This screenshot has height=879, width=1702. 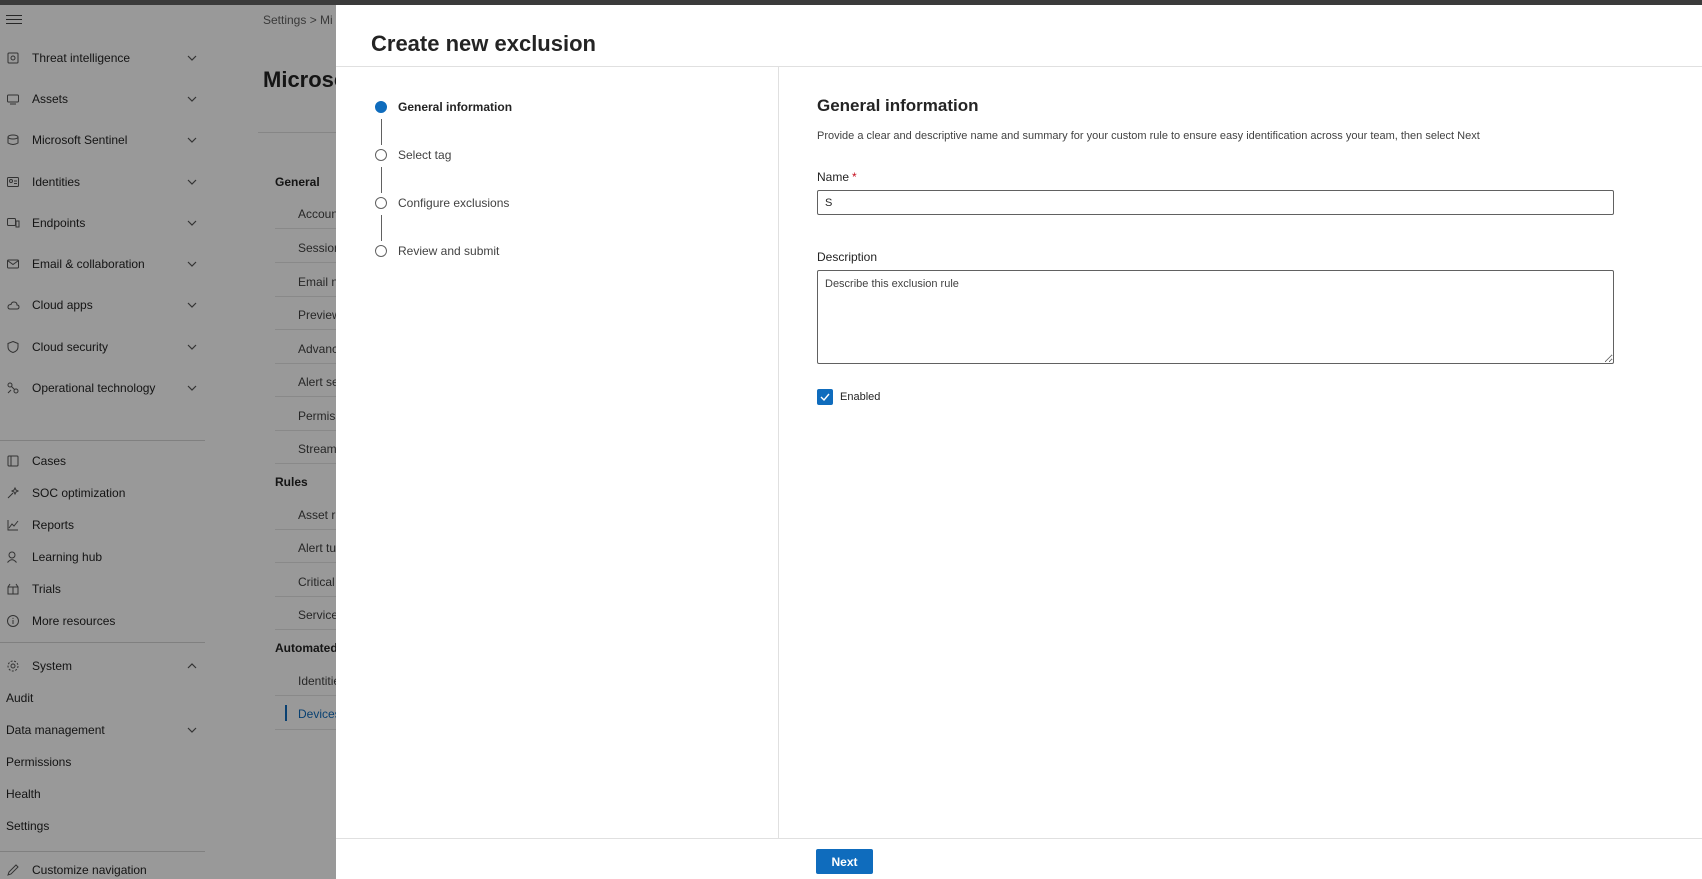 I want to click on step-review-and-submit: Review and submit, so click(x=437, y=251).